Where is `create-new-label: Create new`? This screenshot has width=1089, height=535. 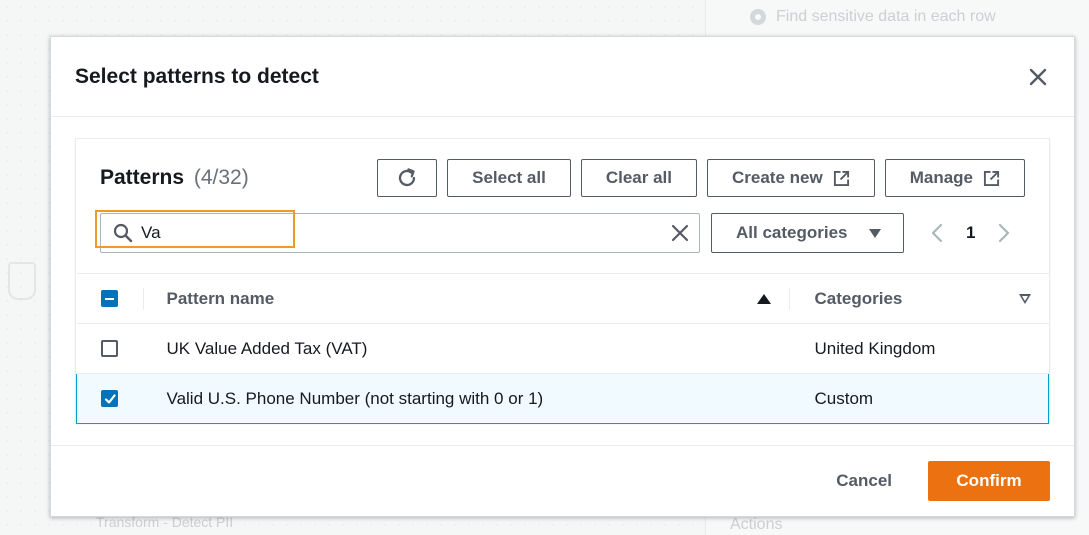 create-new-label: Create new is located at coordinates (777, 177).